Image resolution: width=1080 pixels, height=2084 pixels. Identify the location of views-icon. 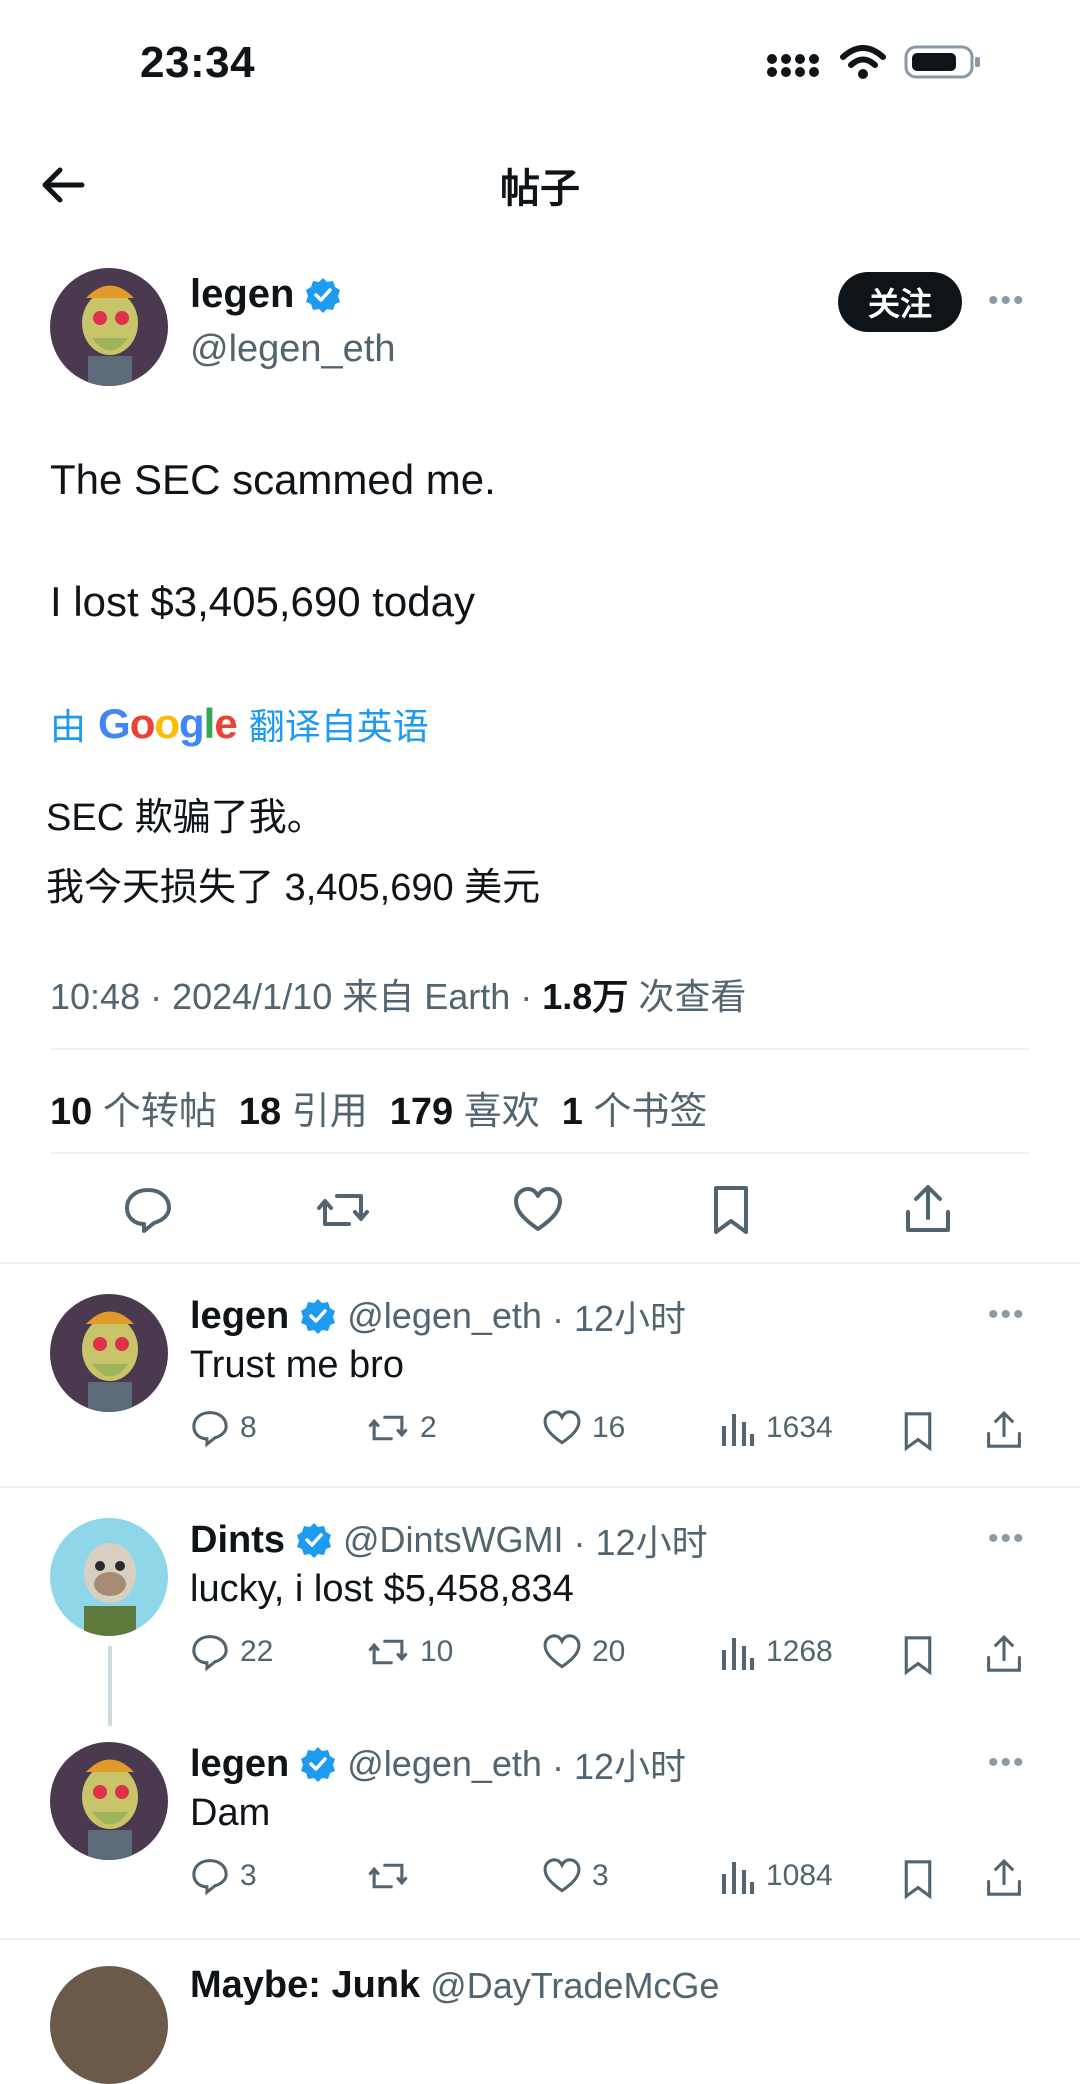
(738, 1654).